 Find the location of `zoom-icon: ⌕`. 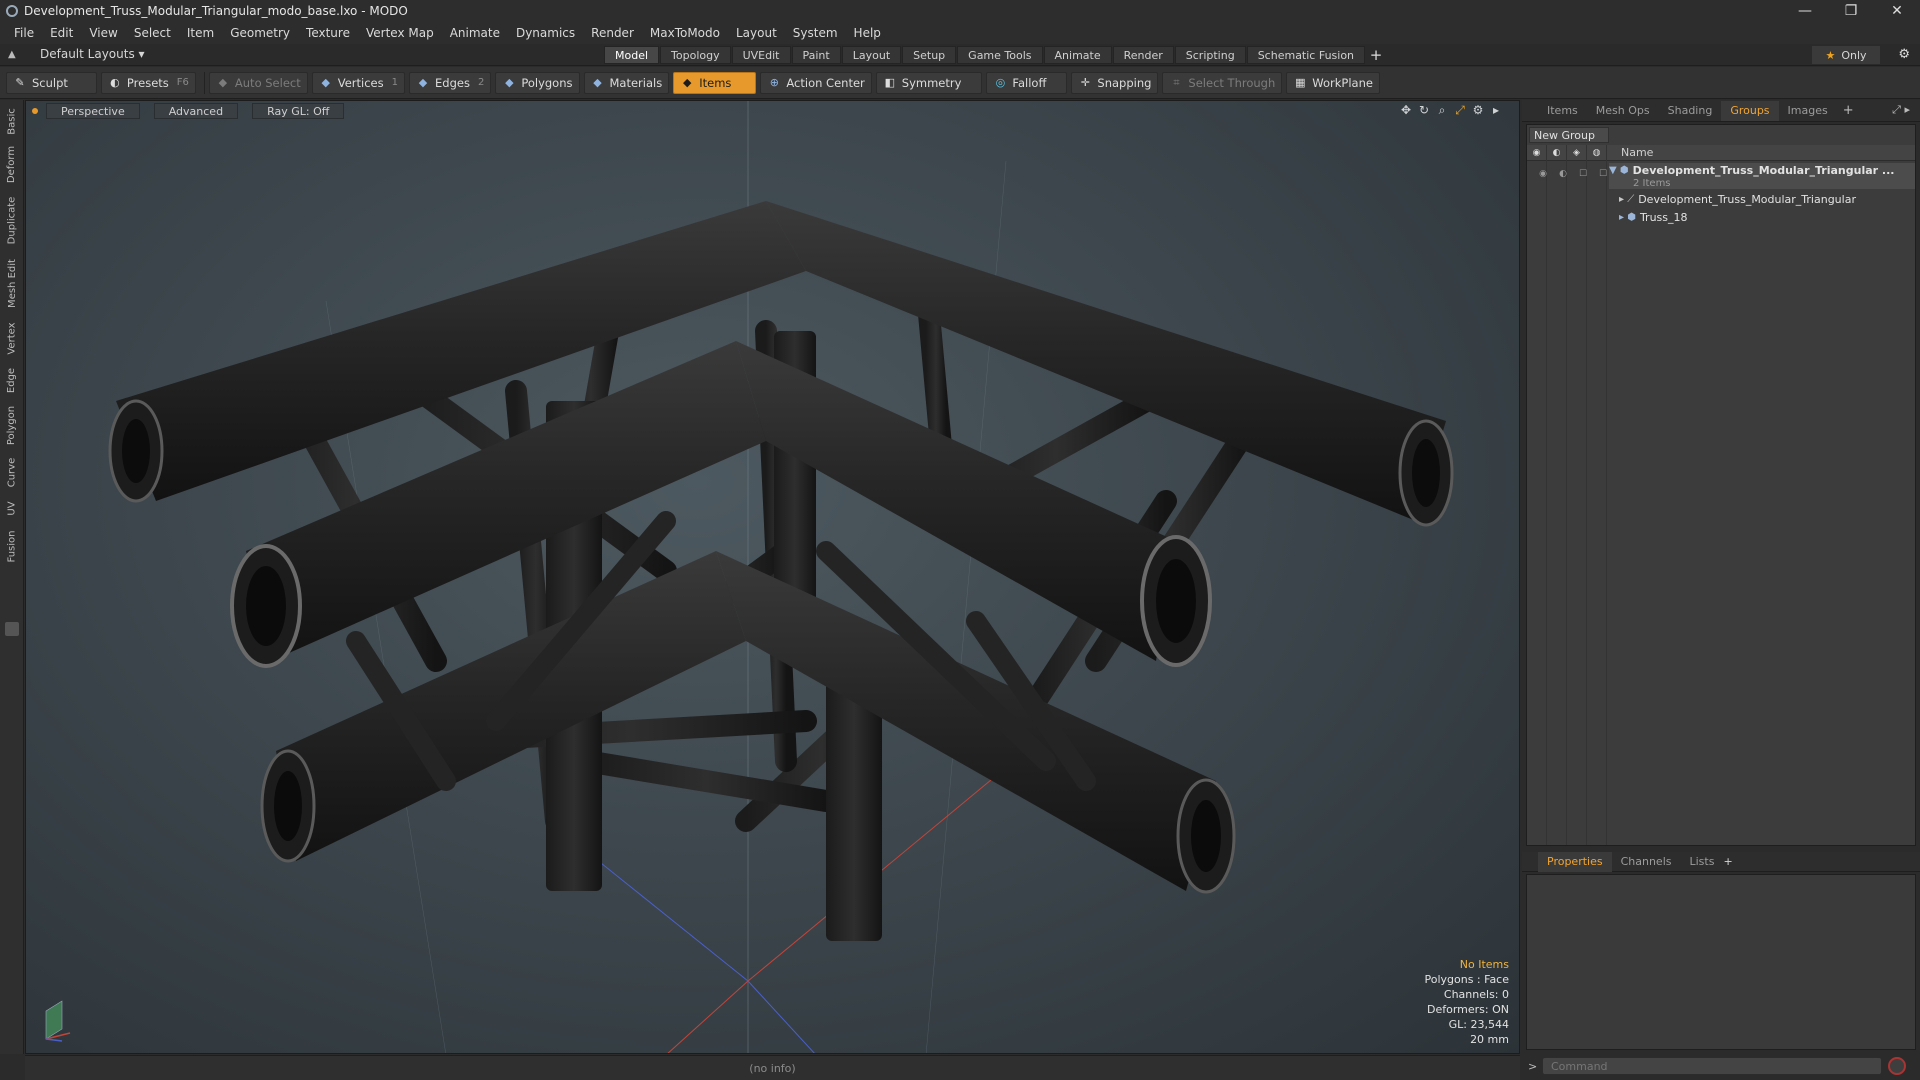

zoom-icon: ⌕ is located at coordinates (1442, 110).